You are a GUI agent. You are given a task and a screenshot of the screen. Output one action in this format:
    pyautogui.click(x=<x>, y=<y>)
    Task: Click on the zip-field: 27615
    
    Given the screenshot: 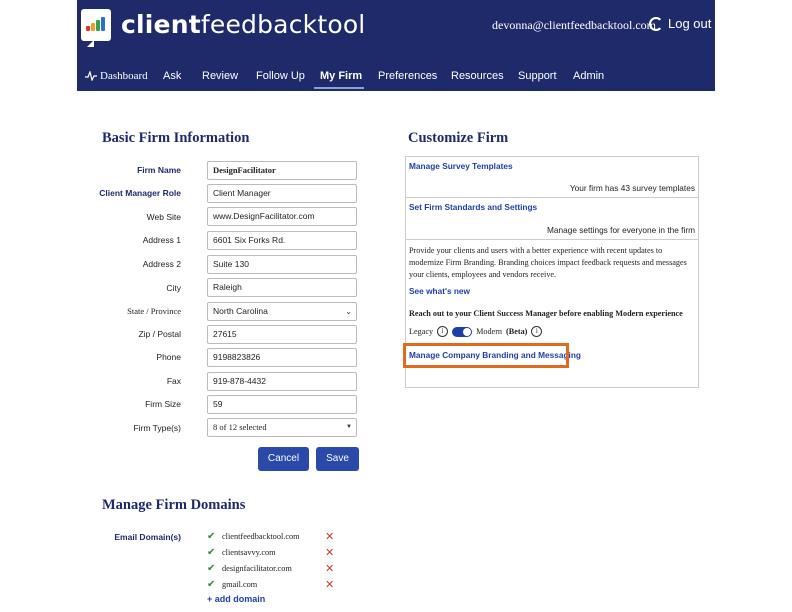 What is the action you would take?
    pyautogui.click(x=282, y=334)
    